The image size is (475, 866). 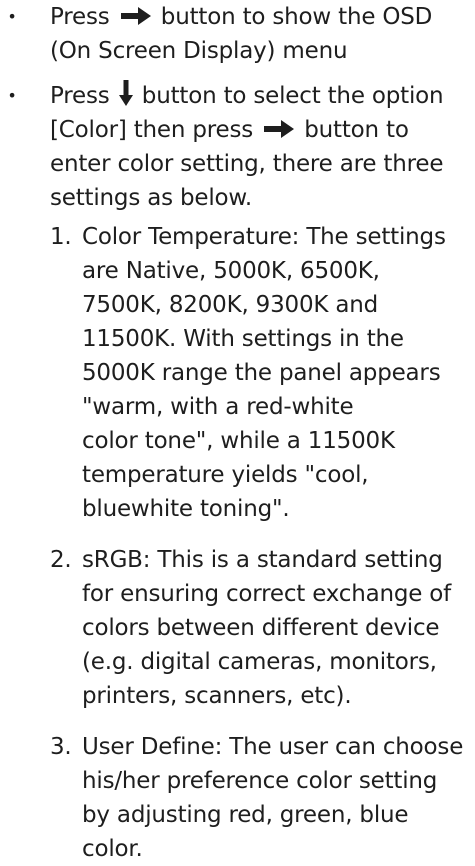 What do you see at coordinates (258, 130) in the screenshot?
I see `text-line: [Color] then press button to` at bounding box center [258, 130].